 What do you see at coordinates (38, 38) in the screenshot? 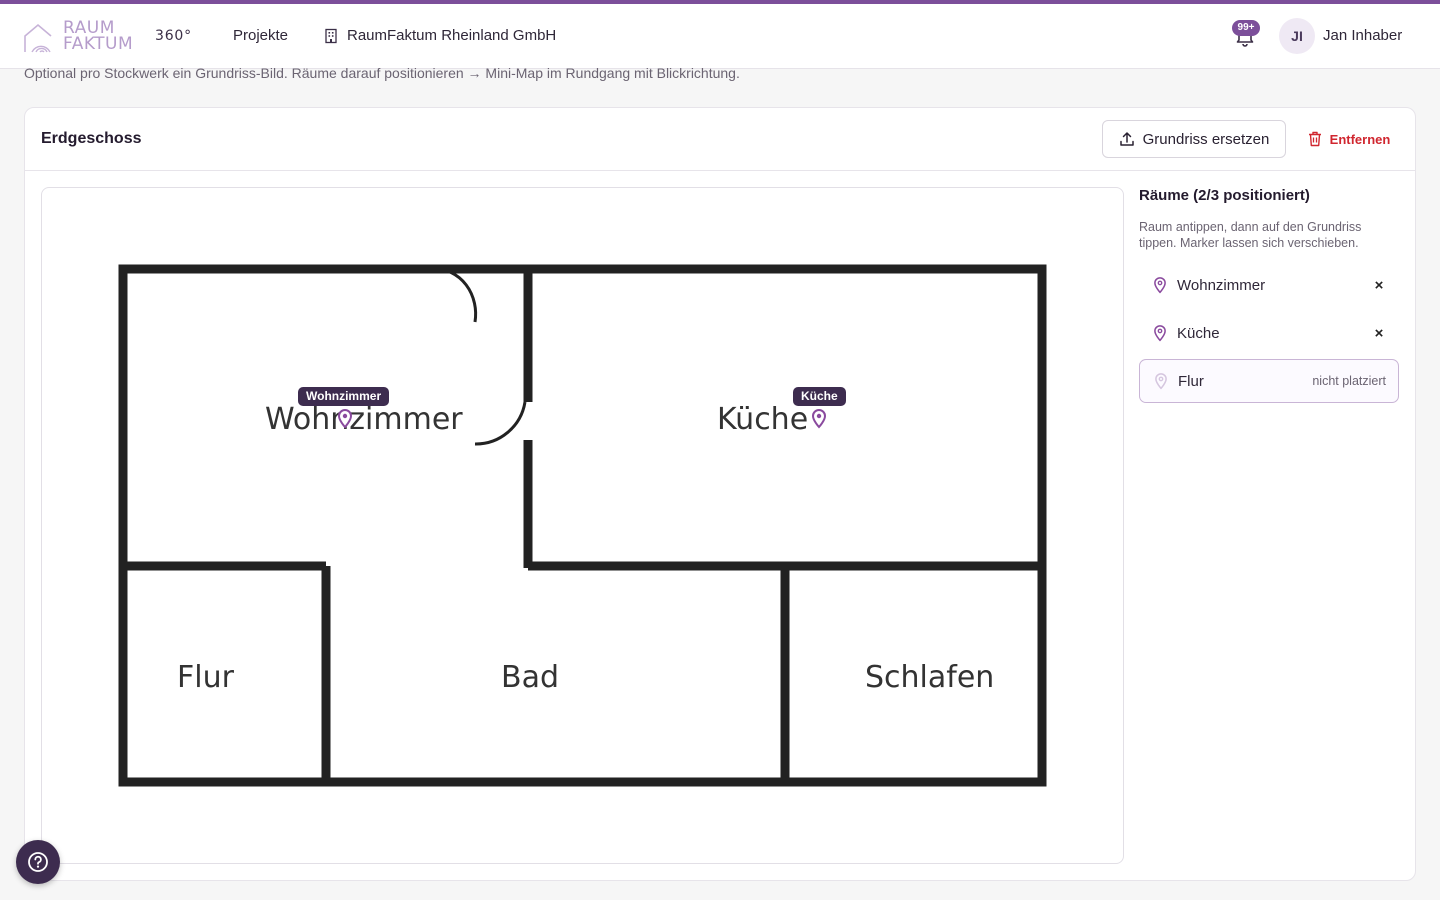
I see `logo-house-icon` at bounding box center [38, 38].